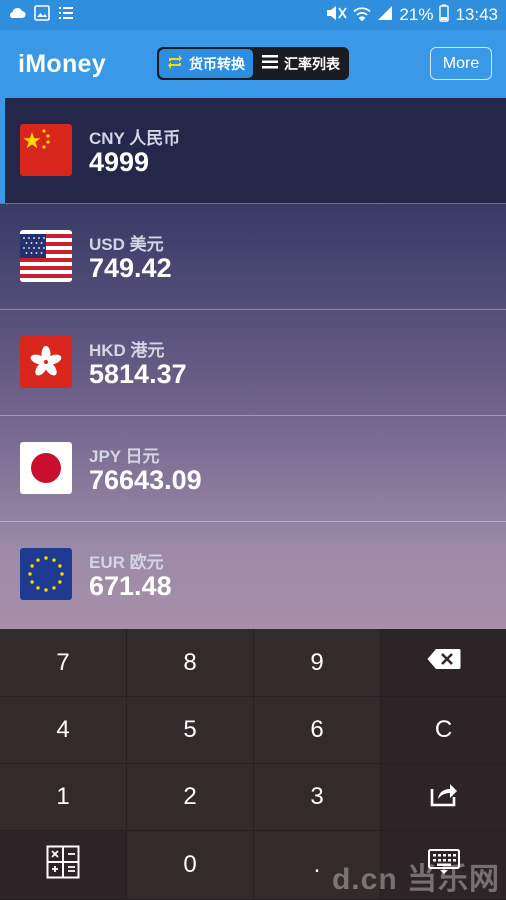 This screenshot has height=900, width=506. What do you see at coordinates (62, 63) in the screenshot?
I see `app-title: iMoney` at bounding box center [62, 63].